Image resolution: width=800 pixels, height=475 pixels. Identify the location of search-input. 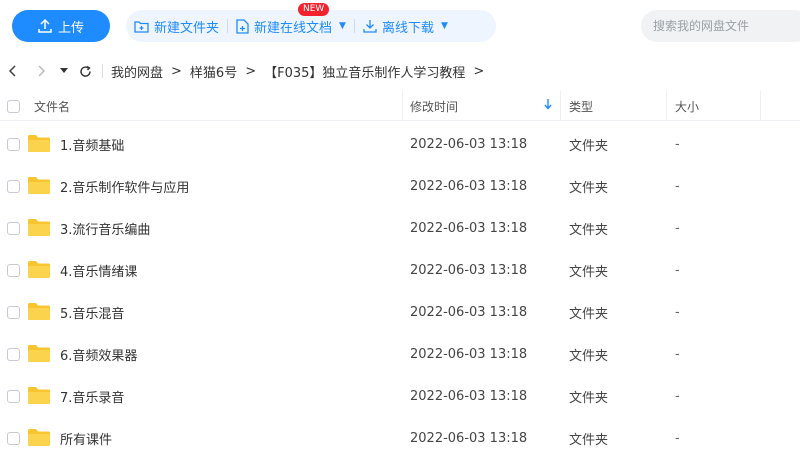
(720, 26).